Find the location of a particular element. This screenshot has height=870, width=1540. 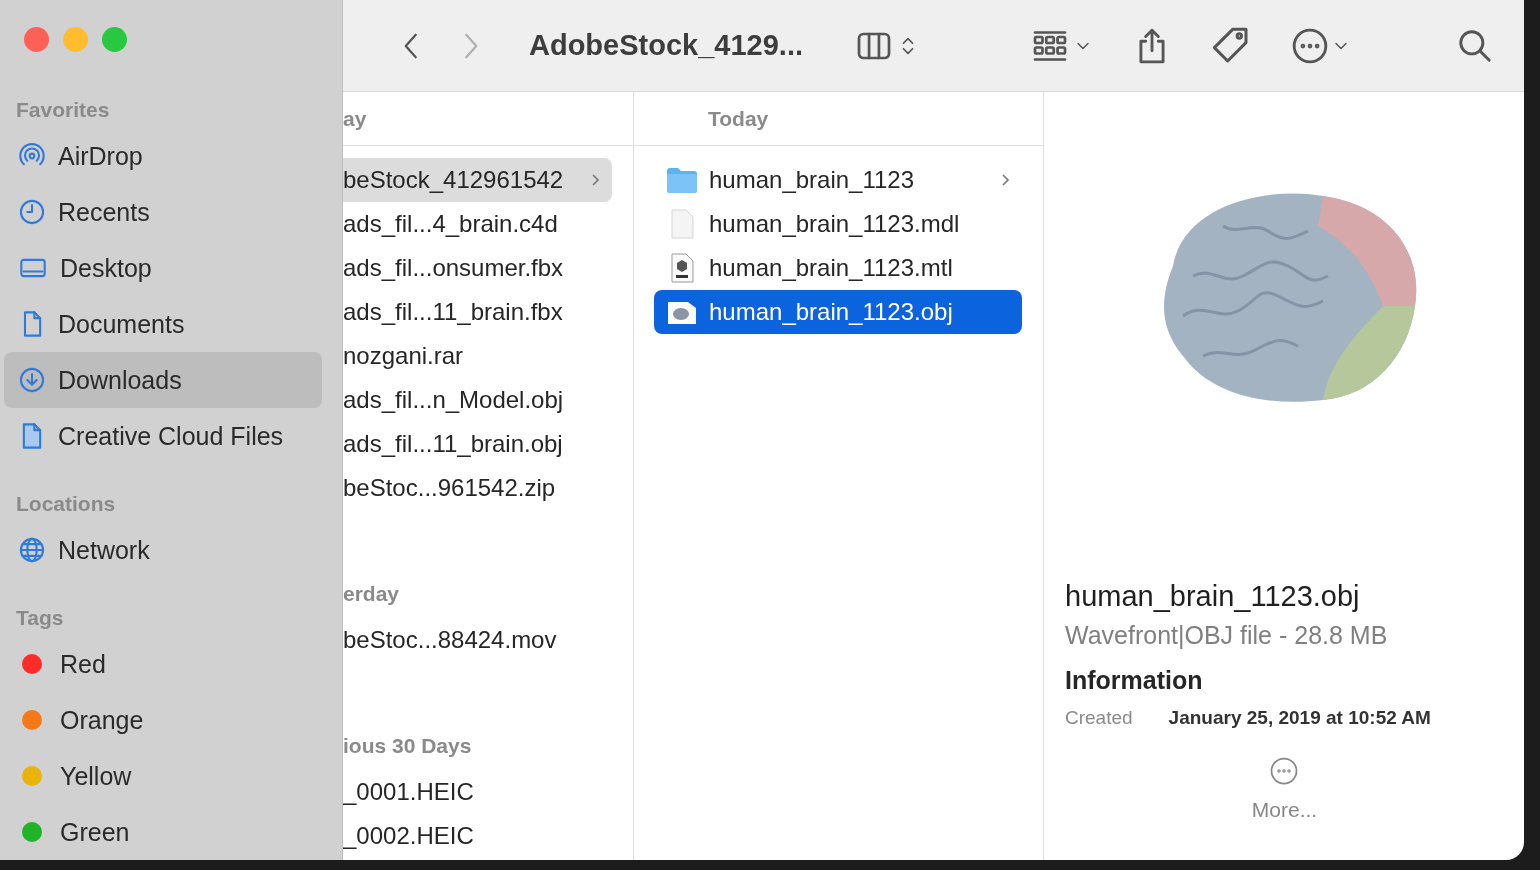

tag-icon is located at coordinates (1231, 45).